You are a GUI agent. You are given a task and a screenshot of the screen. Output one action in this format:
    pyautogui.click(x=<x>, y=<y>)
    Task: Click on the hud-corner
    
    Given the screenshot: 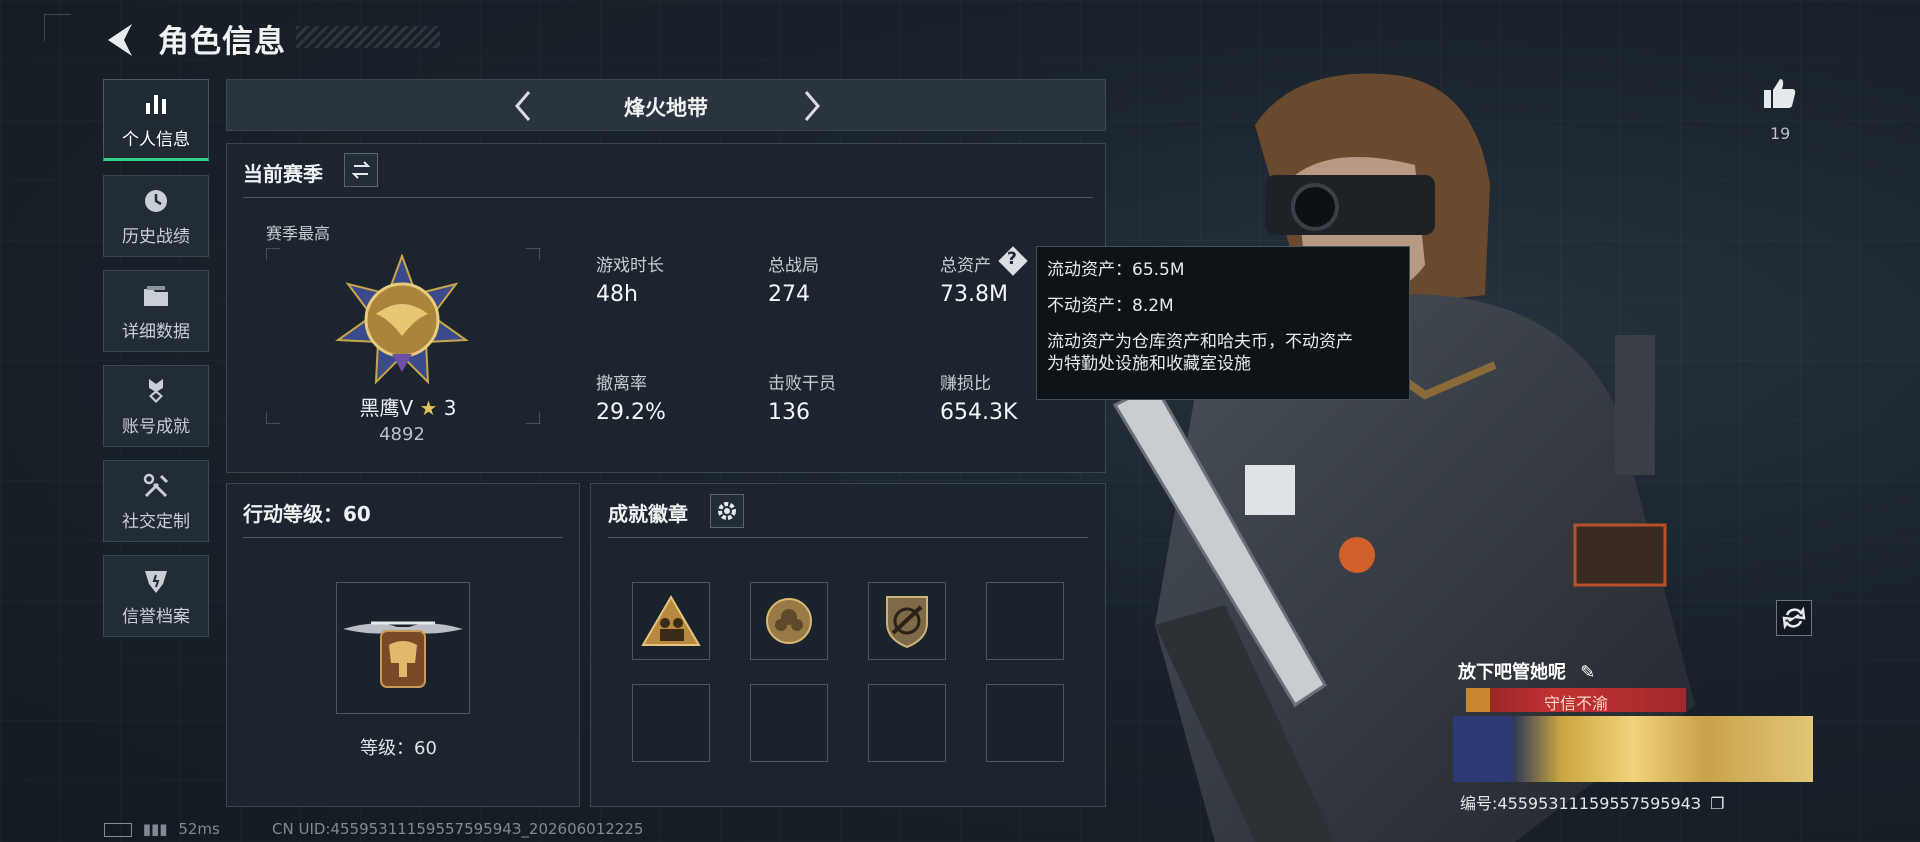 What is the action you would take?
    pyautogui.click(x=57, y=27)
    